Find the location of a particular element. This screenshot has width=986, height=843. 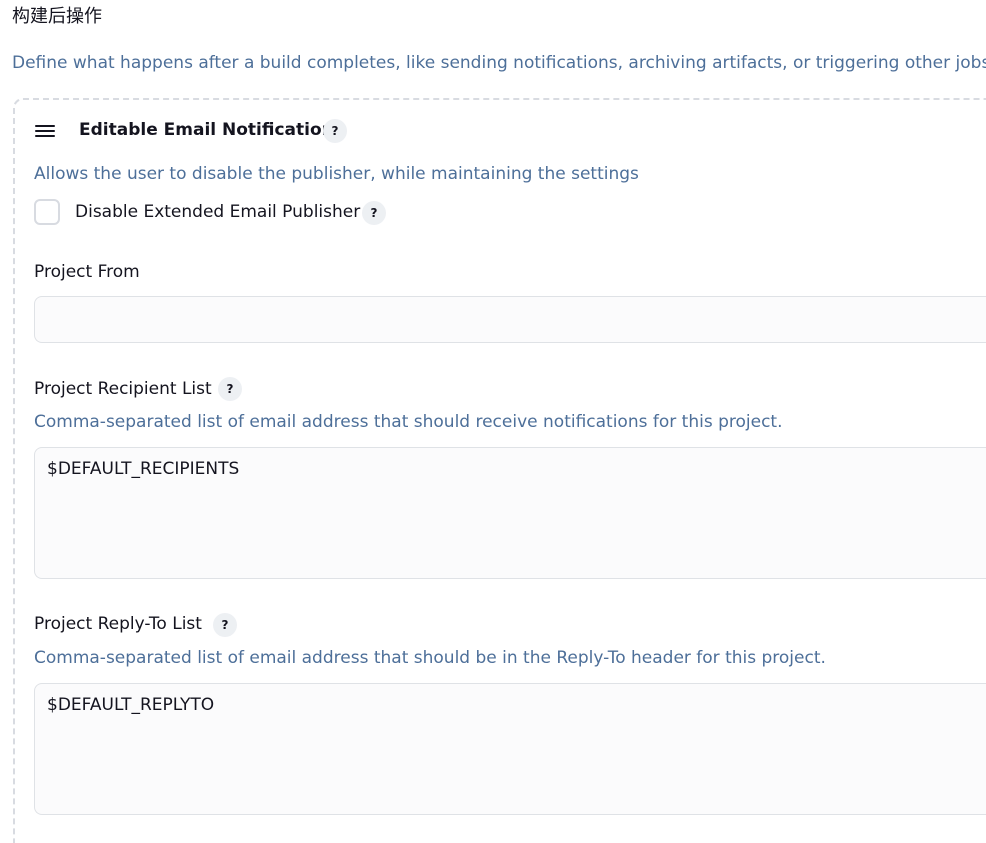

publisher-title: Editable Email Notification is located at coordinates (206, 130).